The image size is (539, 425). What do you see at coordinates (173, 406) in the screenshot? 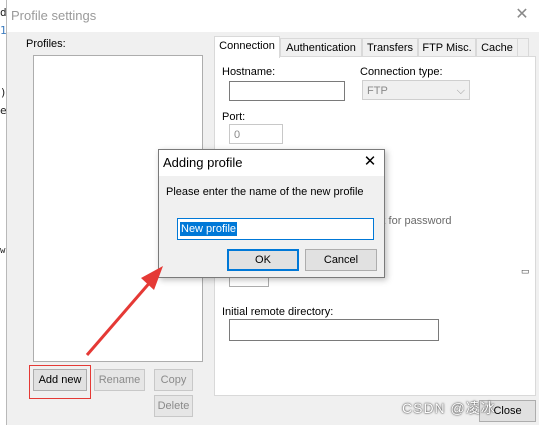
I see `delete-button: Delete` at bounding box center [173, 406].